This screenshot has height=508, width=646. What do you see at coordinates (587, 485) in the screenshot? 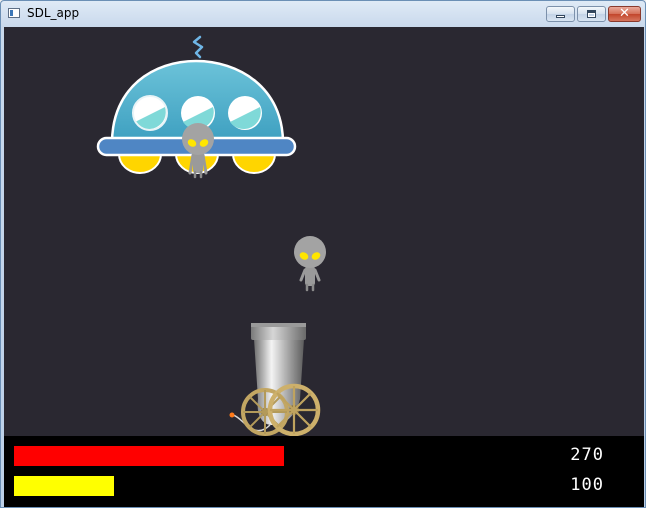
I see `energy-value: 100` at bounding box center [587, 485].